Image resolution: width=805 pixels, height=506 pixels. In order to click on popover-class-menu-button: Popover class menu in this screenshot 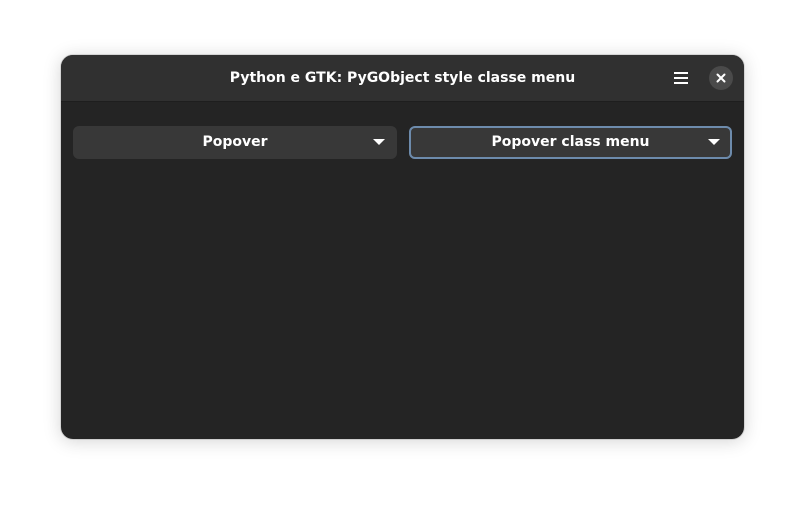, I will do `click(570, 142)`.